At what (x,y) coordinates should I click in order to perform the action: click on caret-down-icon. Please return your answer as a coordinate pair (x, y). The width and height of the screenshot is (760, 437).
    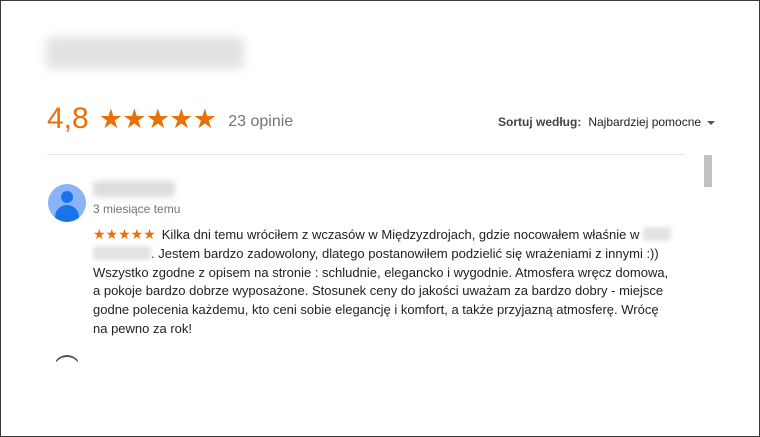
    Looking at the image, I should click on (711, 123).